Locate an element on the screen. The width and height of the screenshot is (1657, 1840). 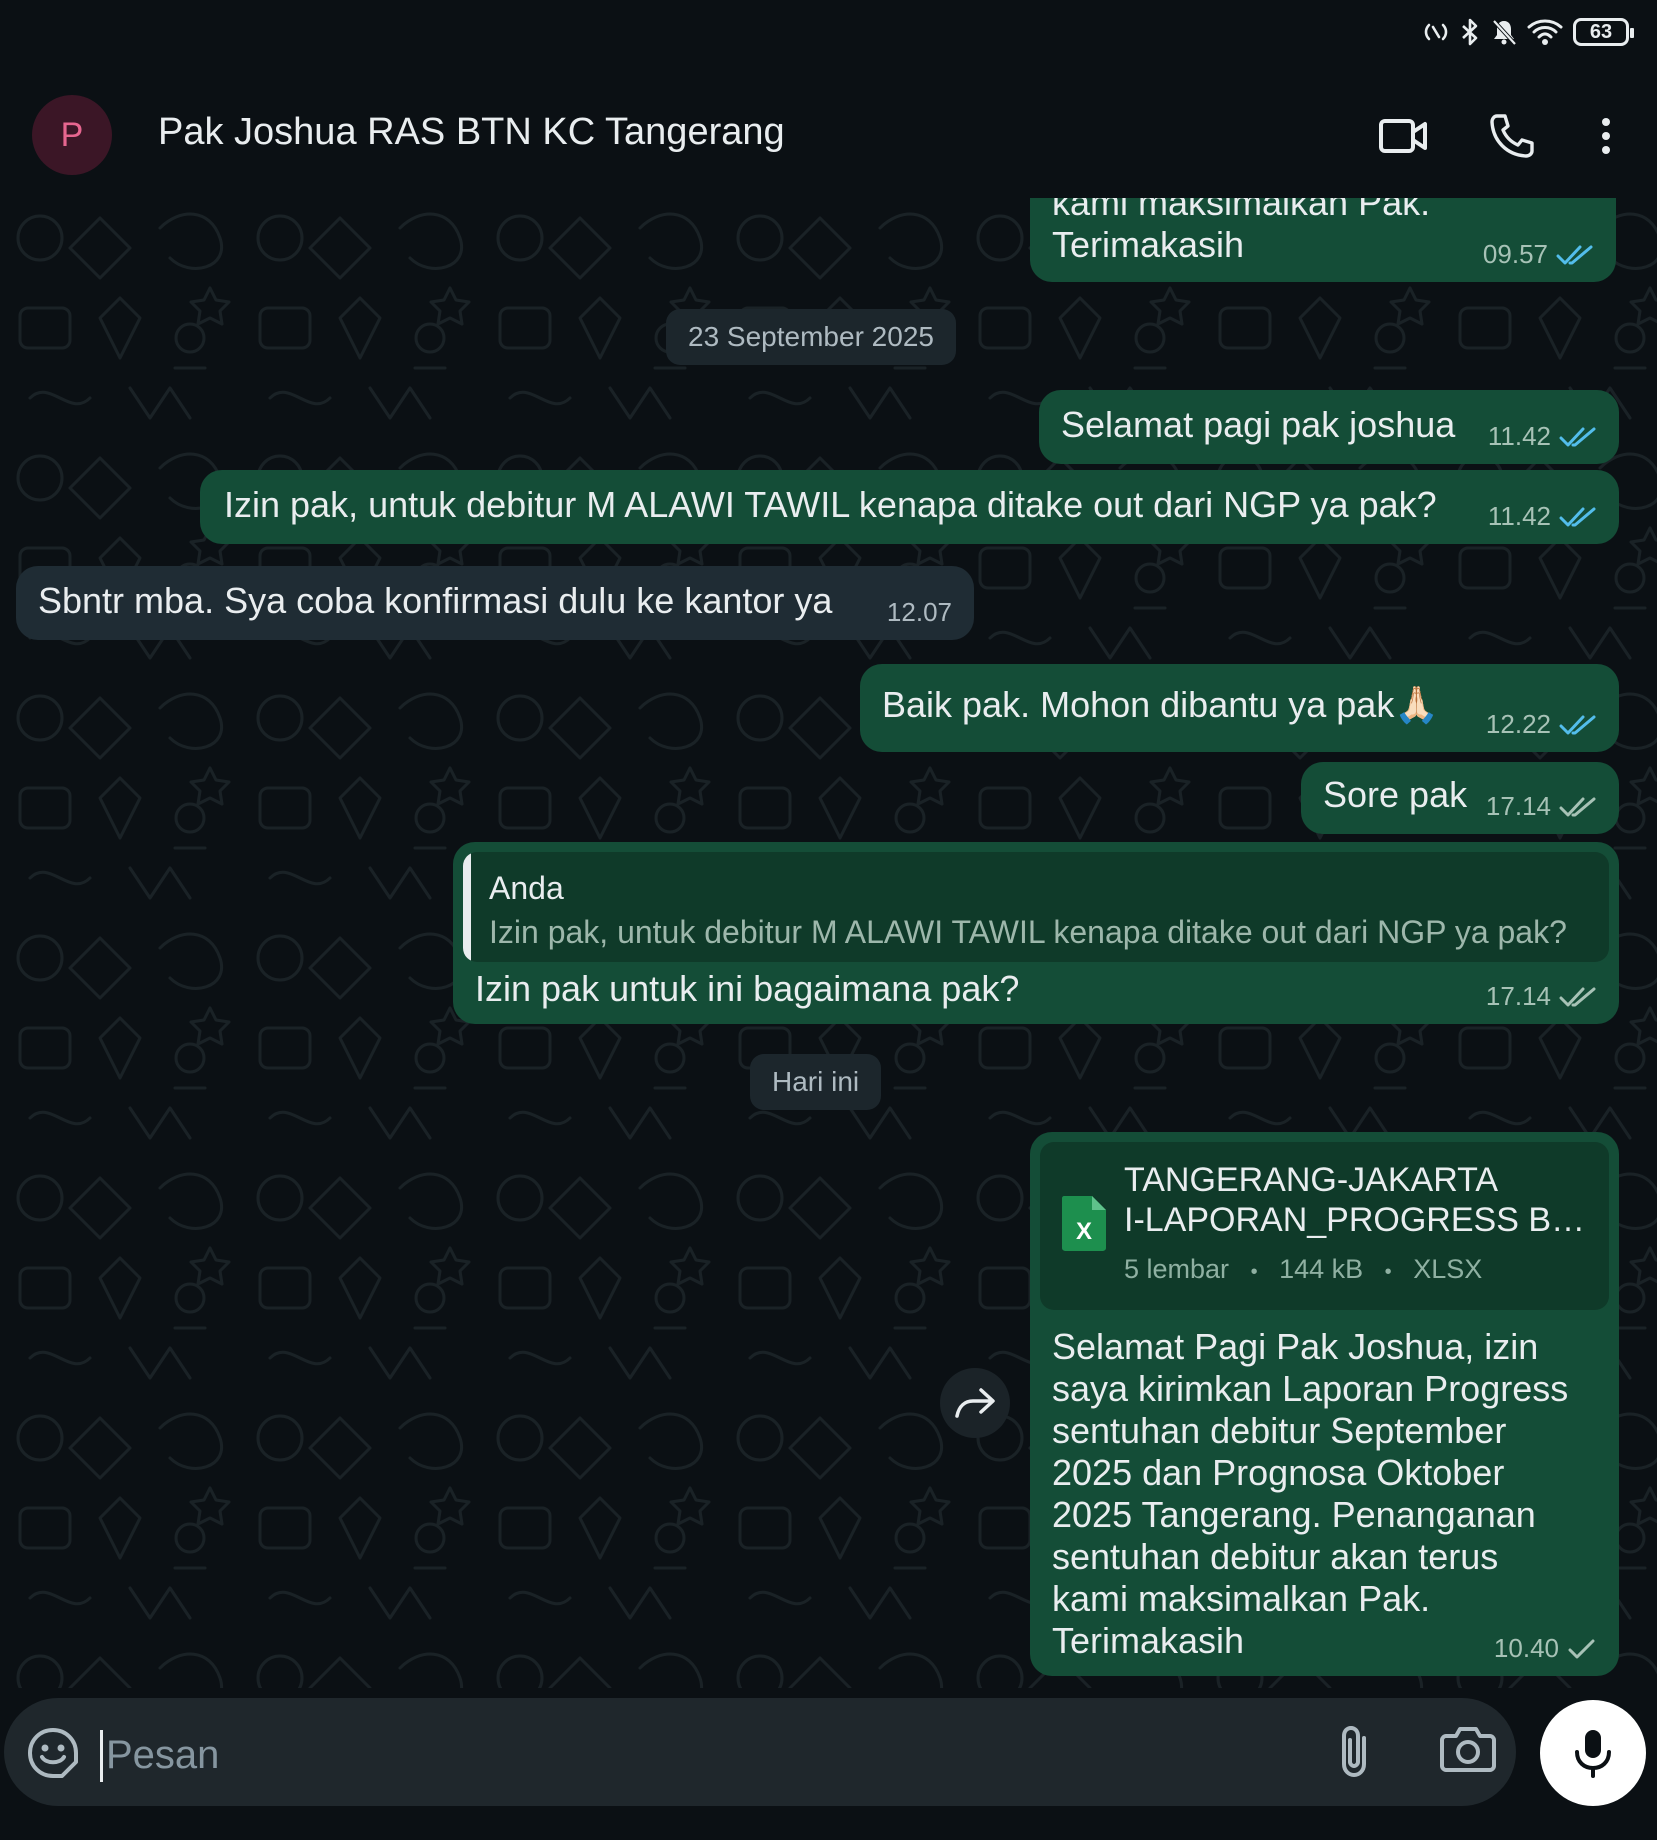
emoji-sticker-button is located at coordinates (53, 1753).